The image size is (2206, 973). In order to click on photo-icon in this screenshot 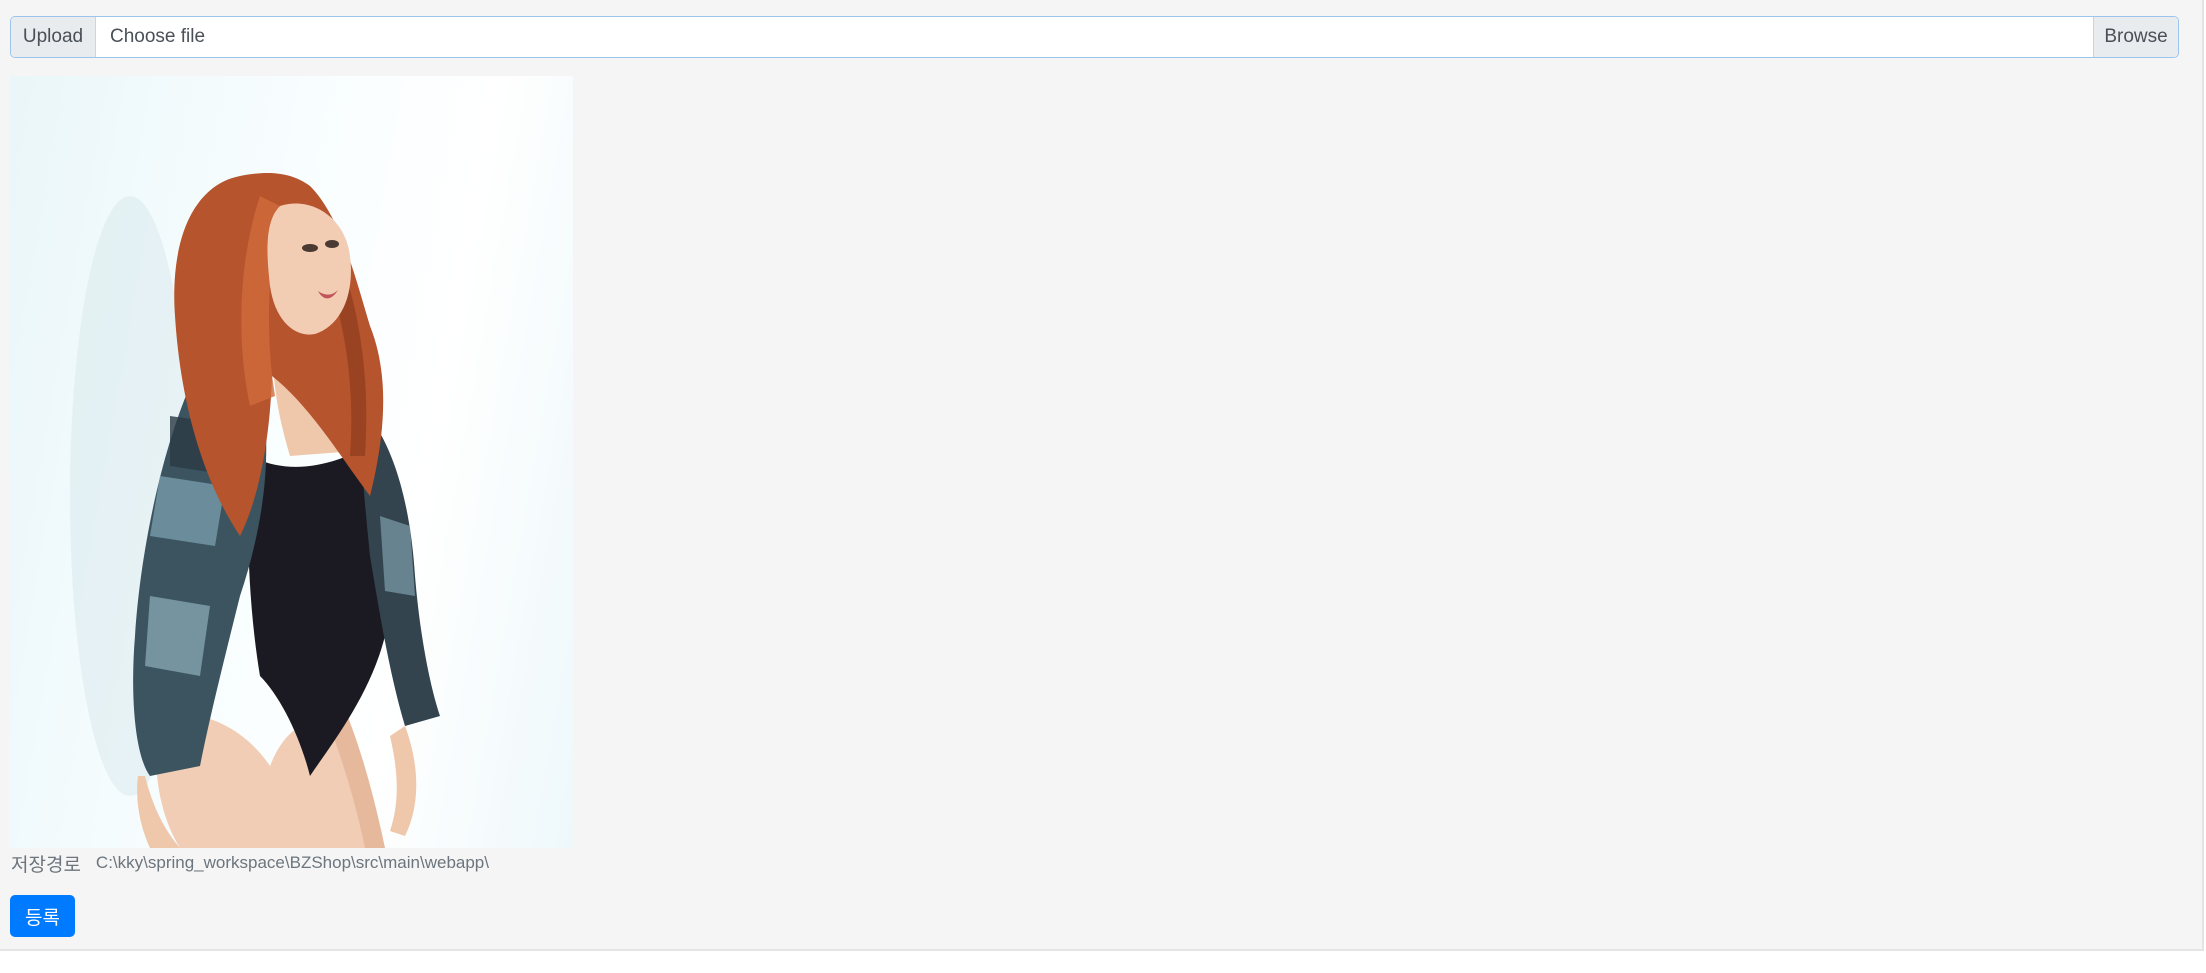, I will do `click(255, 510)`.